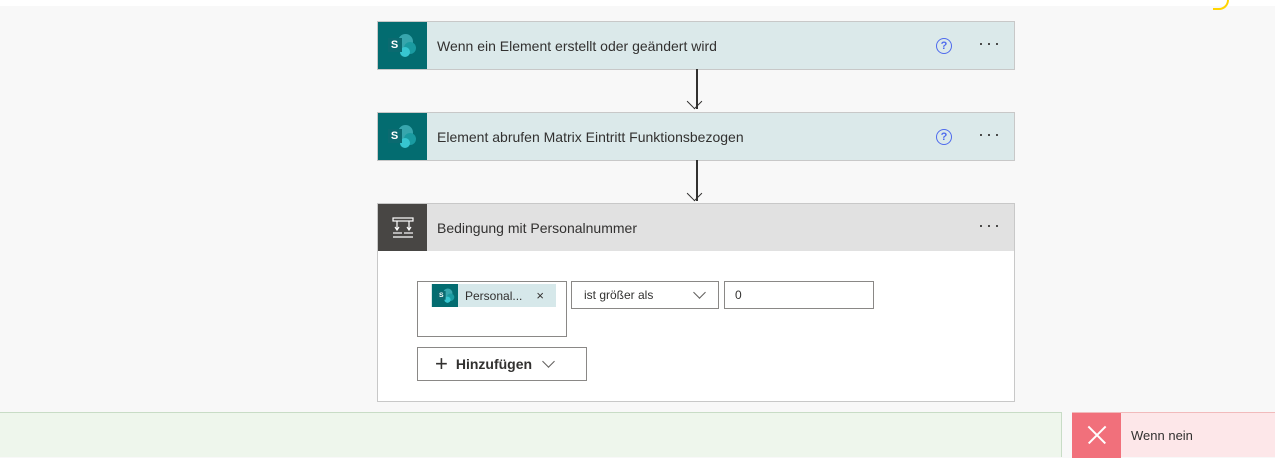 This screenshot has width=1275, height=458. I want to click on if-no-label: Wenn nein, so click(1162, 435).